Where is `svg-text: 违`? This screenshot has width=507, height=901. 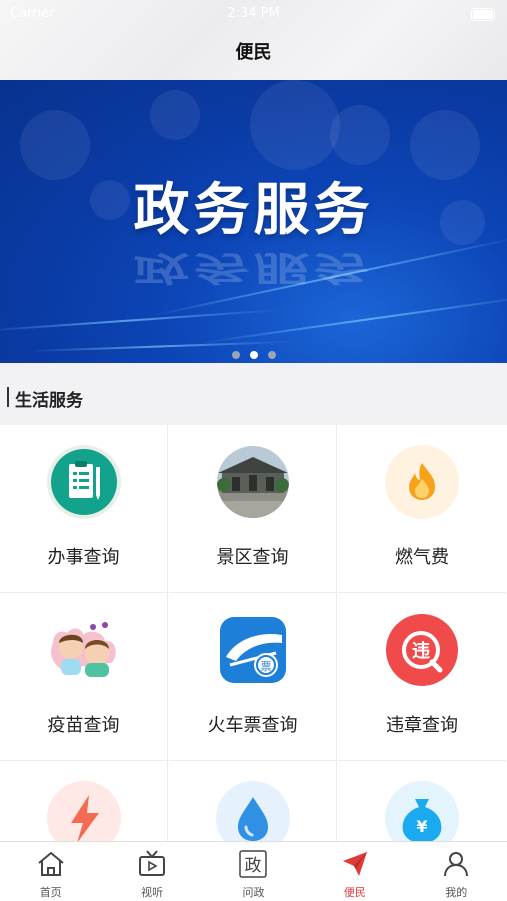 svg-text: 违 is located at coordinates (421, 651).